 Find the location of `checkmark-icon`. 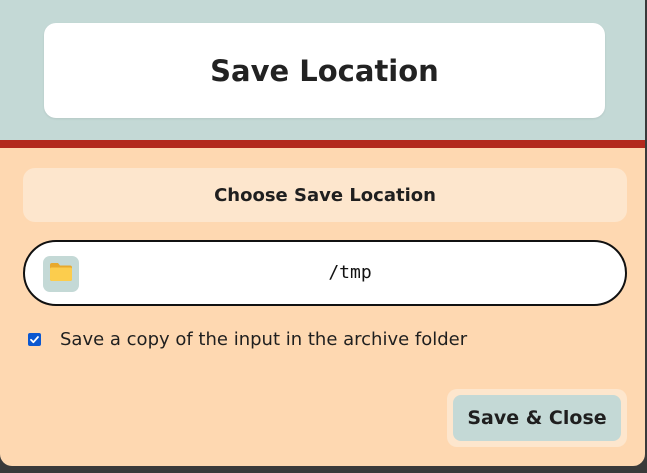

checkmark-icon is located at coordinates (34, 339).